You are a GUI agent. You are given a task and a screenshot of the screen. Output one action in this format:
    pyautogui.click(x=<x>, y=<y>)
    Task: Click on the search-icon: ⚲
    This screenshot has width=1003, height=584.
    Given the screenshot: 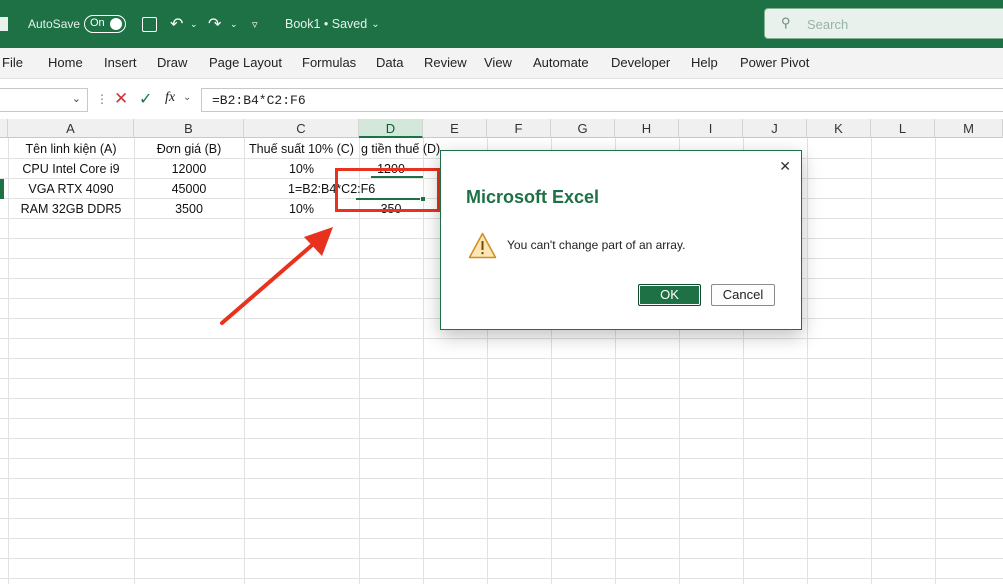 What is the action you would take?
    pyautogui.click(x=786, y=22)
    